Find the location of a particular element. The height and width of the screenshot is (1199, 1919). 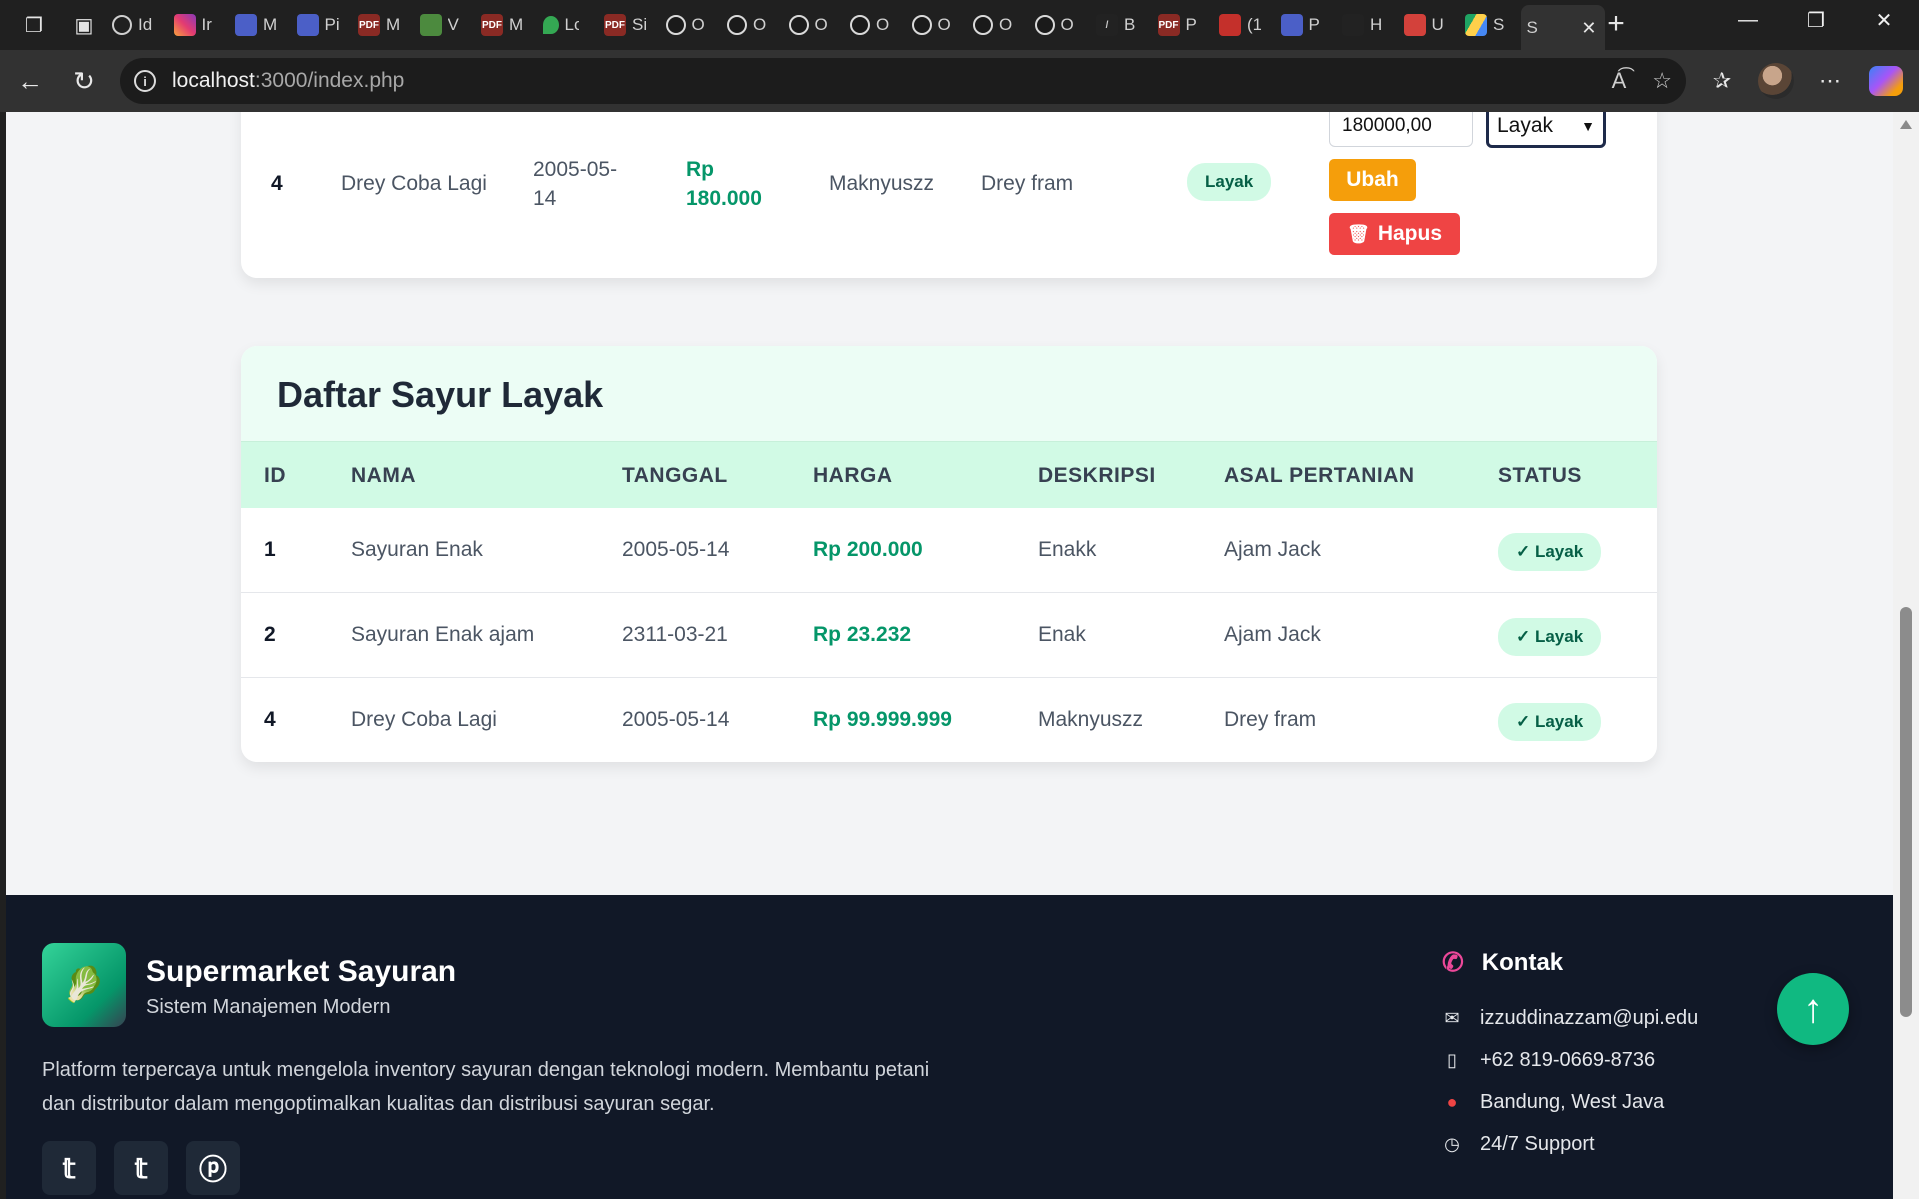

browser-tab: PDF P is located at coordinates (1183, 25).